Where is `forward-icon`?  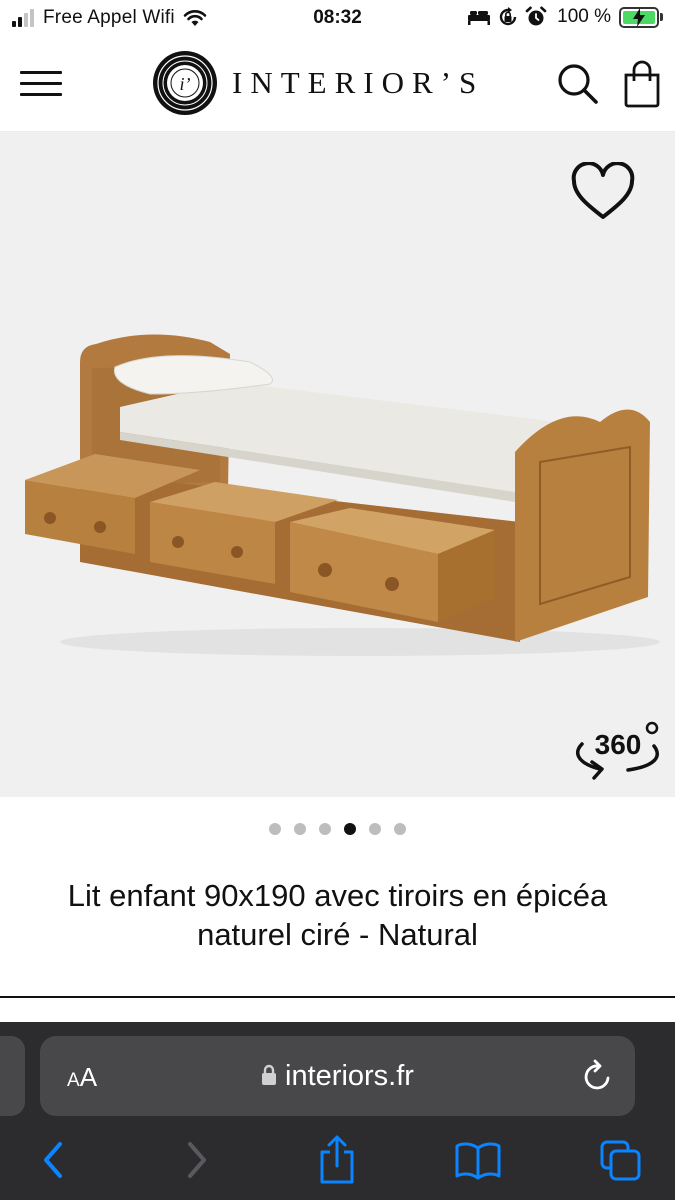 forward-icon is located at coordinates (197, 1160).